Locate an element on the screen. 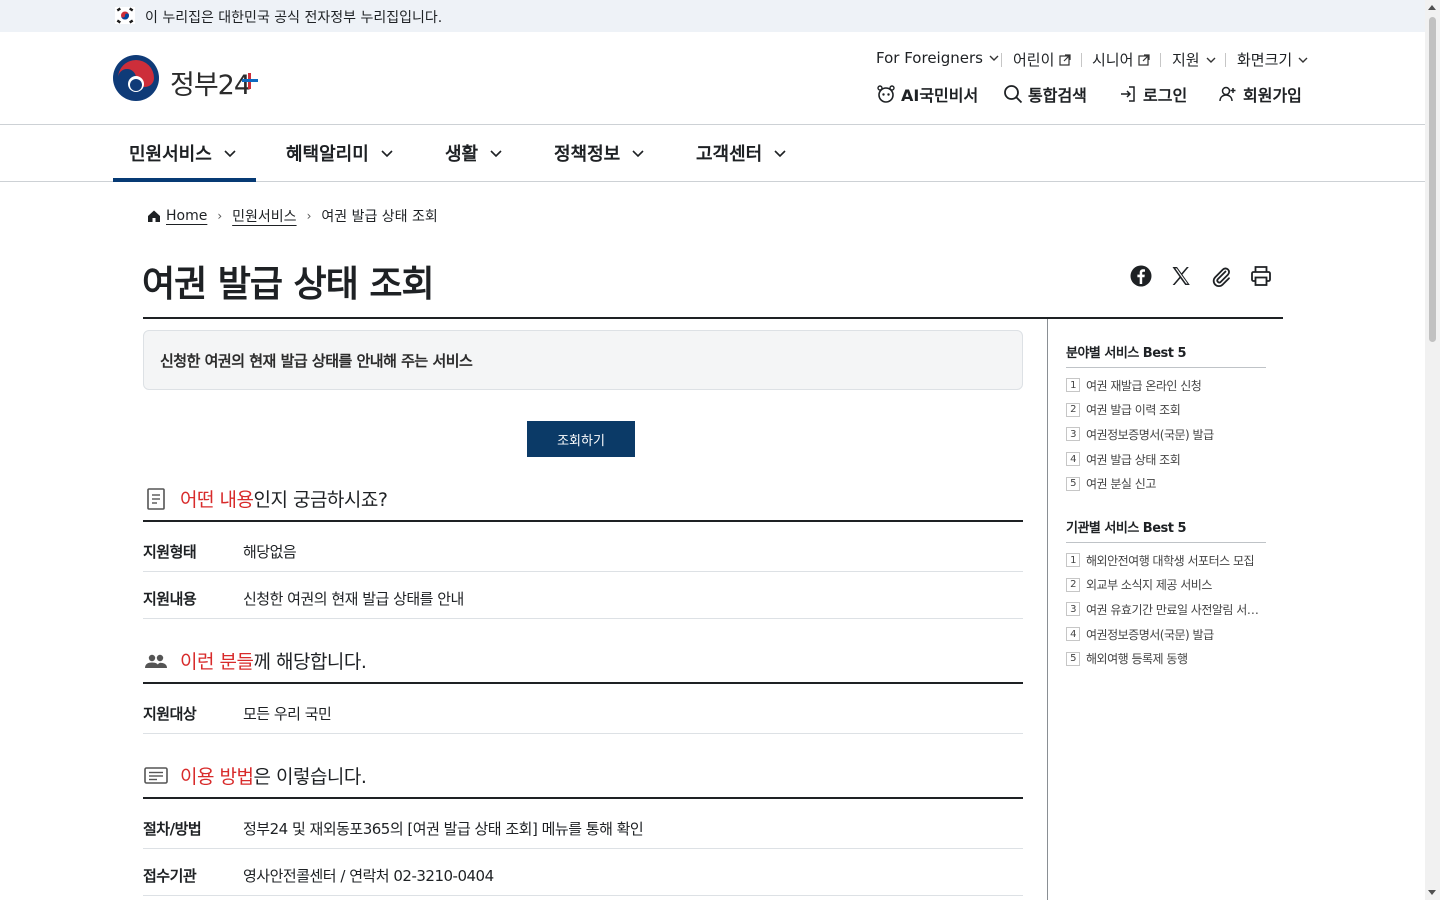  ai-assistant-icon is located at coordinates (886, 94).